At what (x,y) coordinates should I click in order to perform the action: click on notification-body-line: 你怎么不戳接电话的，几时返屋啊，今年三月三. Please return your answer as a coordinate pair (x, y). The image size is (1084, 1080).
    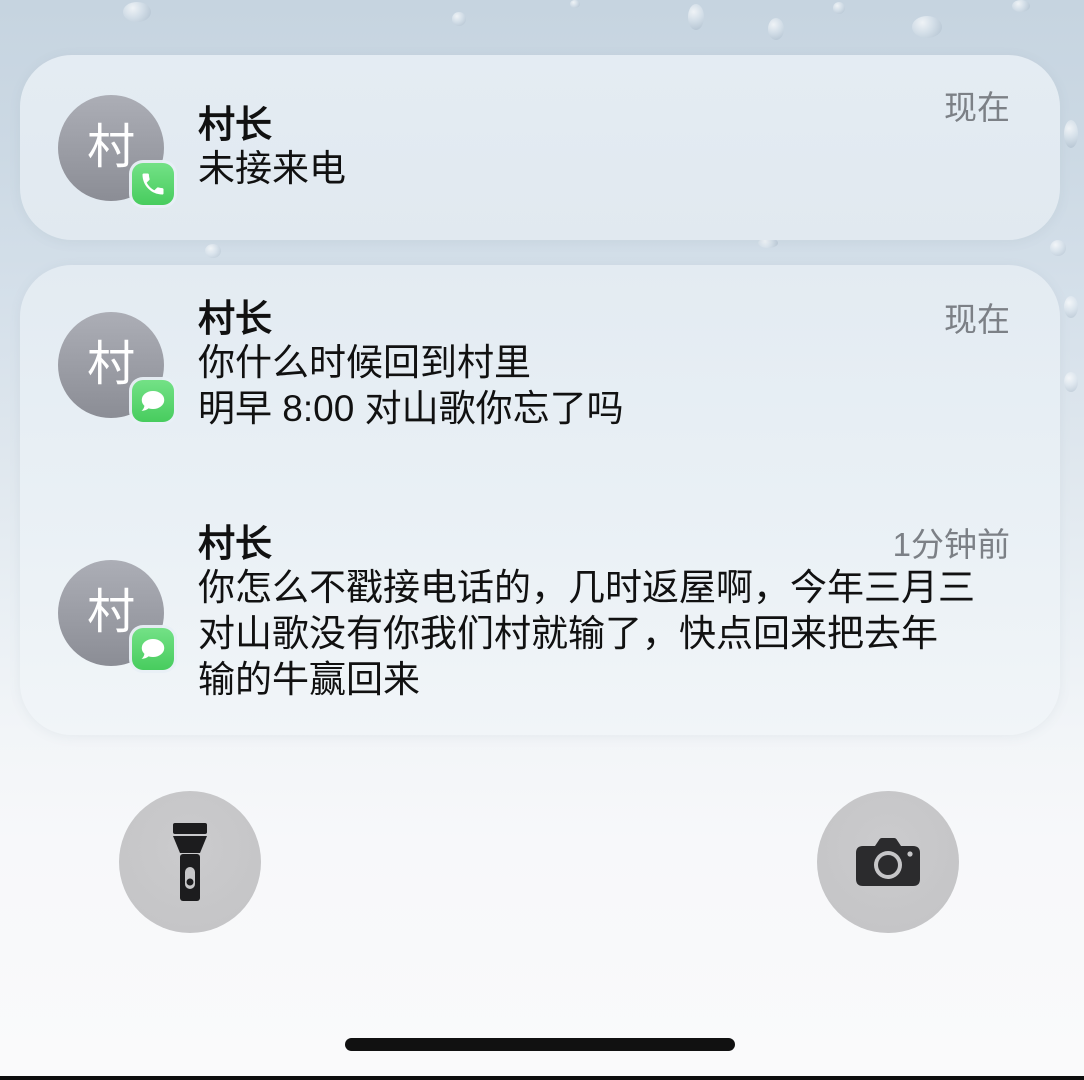
    Looking at the image, I should click on (586, 587).